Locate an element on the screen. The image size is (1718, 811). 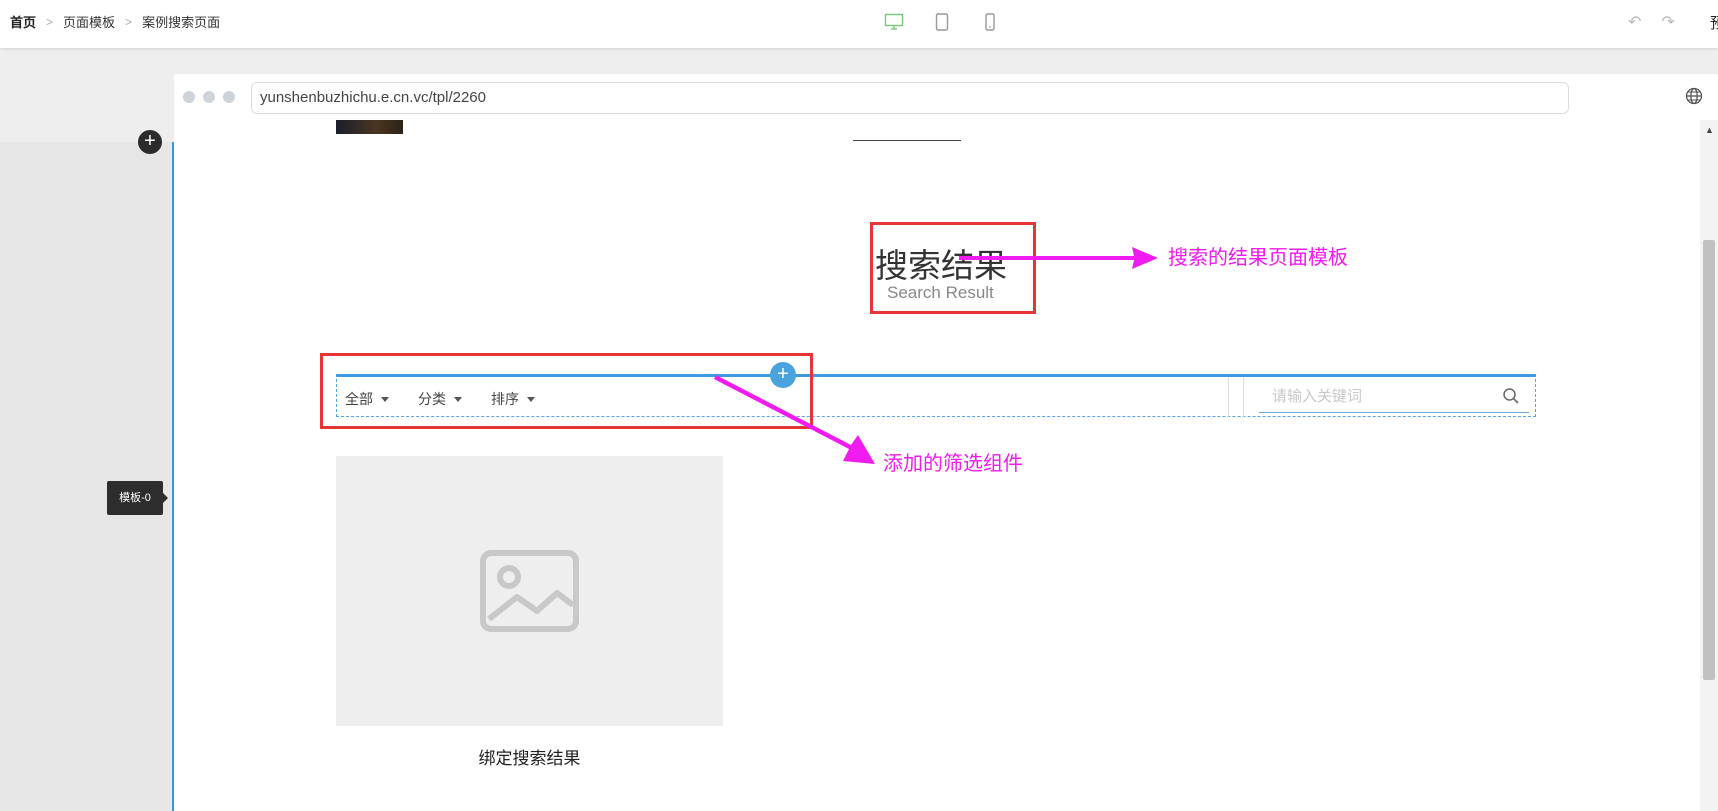
mobile-view-button is located at coordinates (990, 22).